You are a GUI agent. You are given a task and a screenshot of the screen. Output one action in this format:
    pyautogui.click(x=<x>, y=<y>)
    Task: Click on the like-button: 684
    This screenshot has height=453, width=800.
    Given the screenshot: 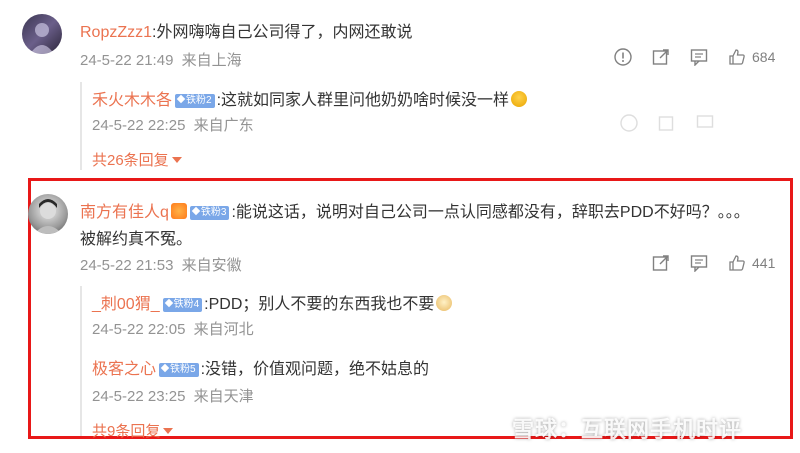 What is the action you would take?
    pyautogui.click(x=751, y=57)
    